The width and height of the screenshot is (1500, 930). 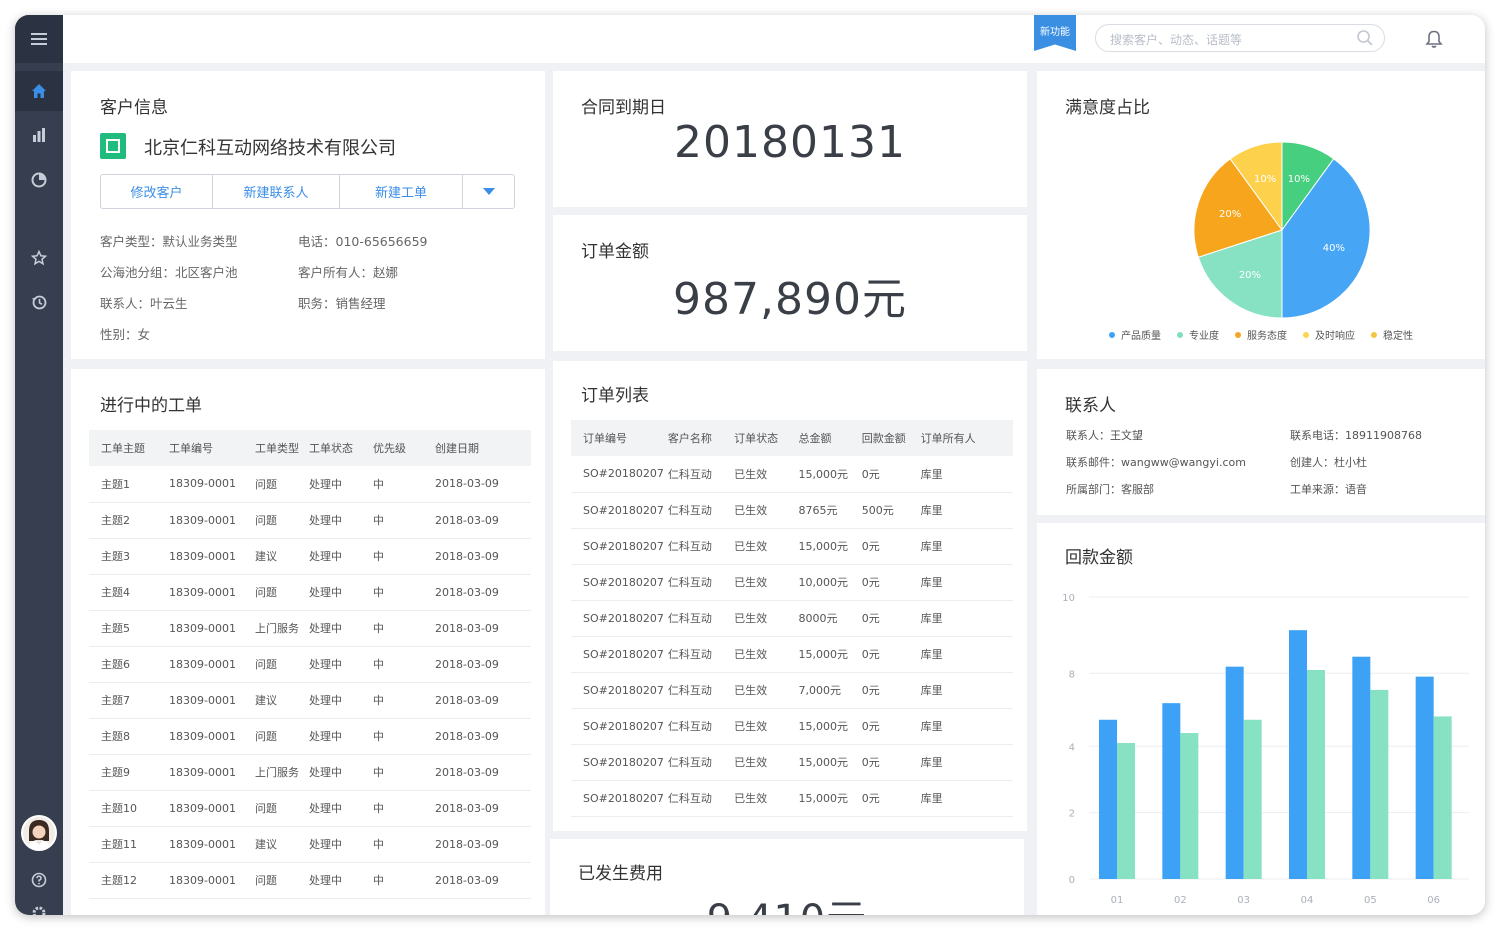 What do you see at coordinates (790, 142) in the screenshot?
I see `contract-expiry-value: 20180131` at bounding box center [790, 142].